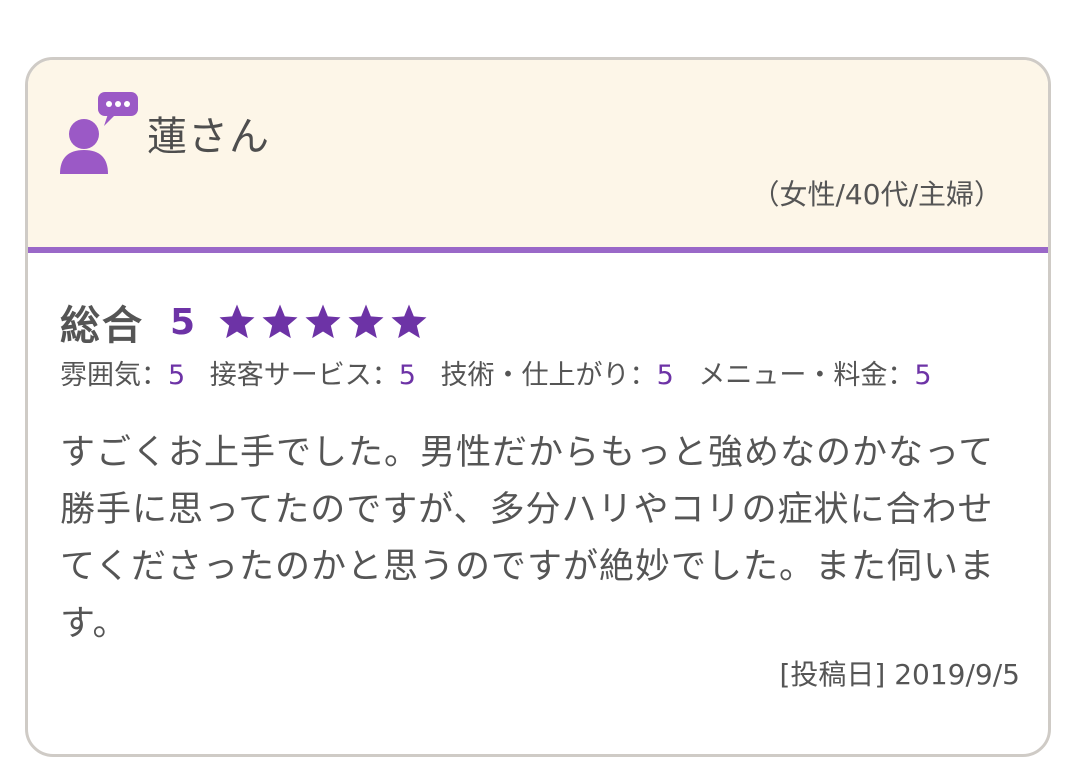 Image resolution: width=1080 pixels, height=757 pixels. What do you see at coordinates (102, 326) in the screenshot?
I see `overall-label: 総合` at bounding box center [102, 326].